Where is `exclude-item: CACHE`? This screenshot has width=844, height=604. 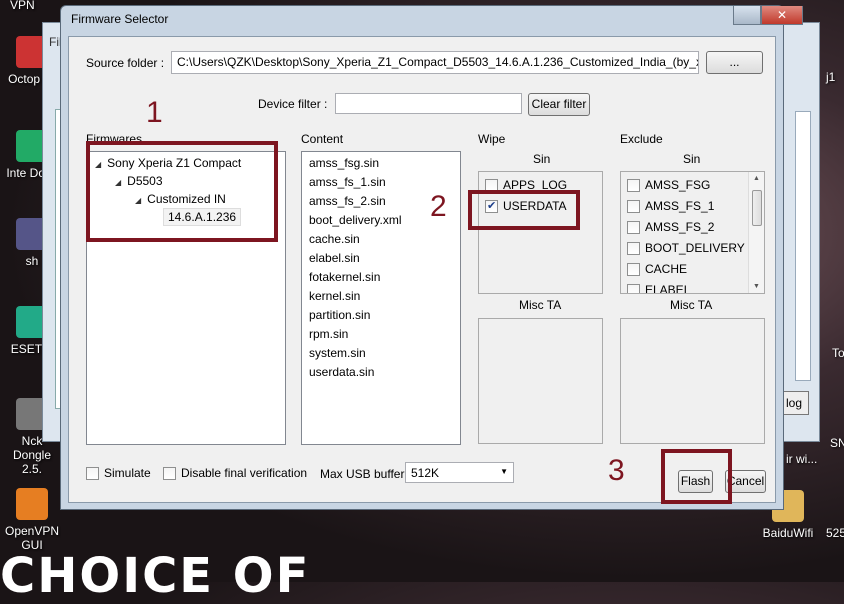
exclude-item: CACHE is located at coordinates (657, 269).